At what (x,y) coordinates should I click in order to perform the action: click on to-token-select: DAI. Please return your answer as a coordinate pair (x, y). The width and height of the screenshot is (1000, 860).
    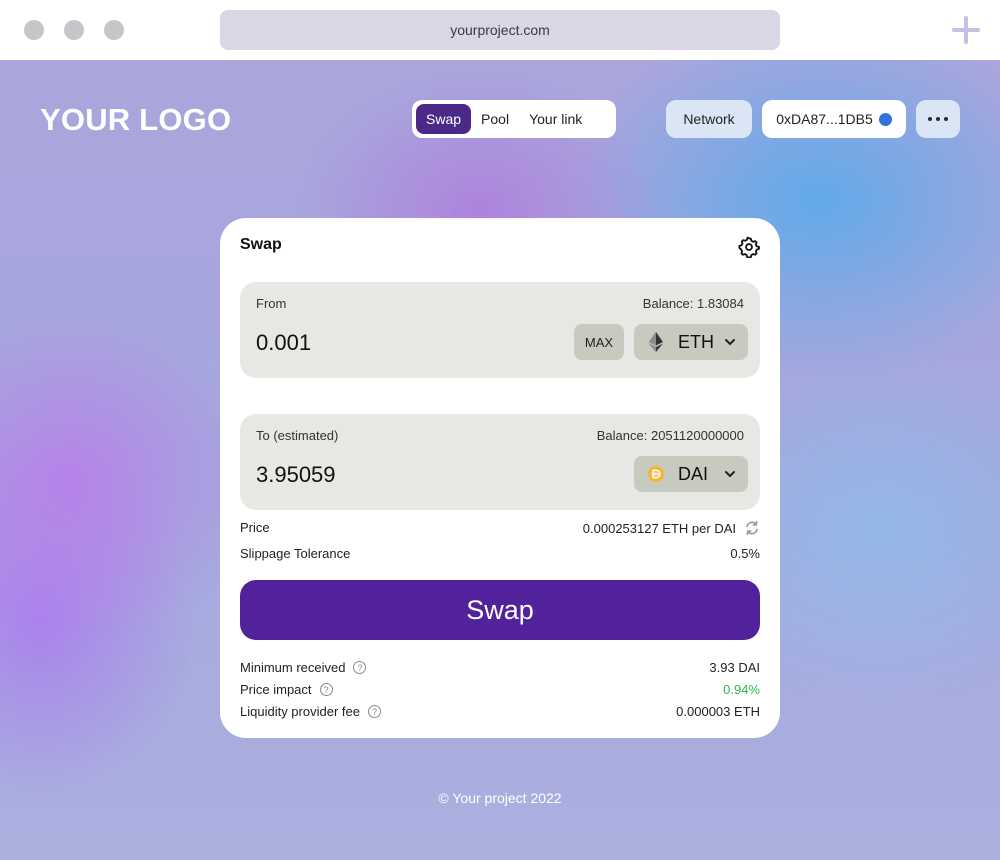
    Looking at the image, I should click on (691, 474).